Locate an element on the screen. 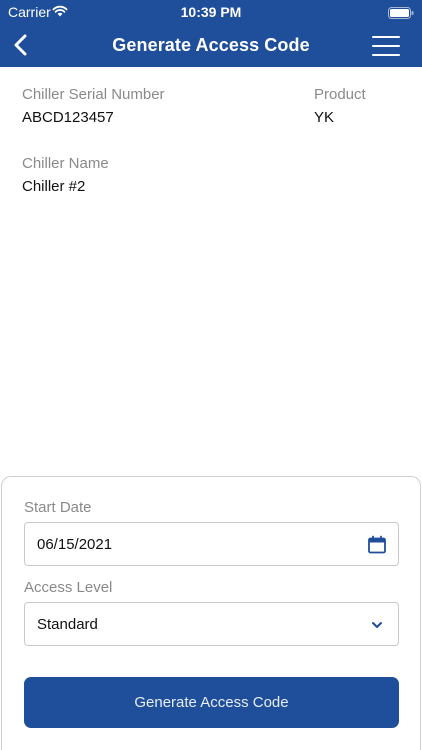 The height and width of the screenshot is (750, 422). calendar-icon is located at coordinates (377, 545).